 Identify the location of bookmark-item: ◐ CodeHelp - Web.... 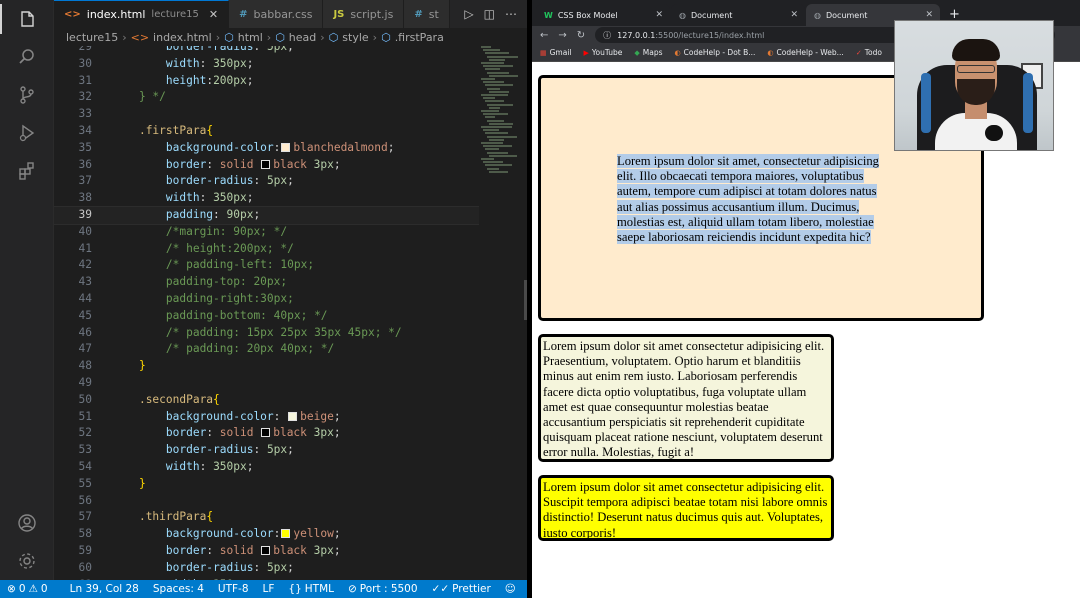
(805, 52).